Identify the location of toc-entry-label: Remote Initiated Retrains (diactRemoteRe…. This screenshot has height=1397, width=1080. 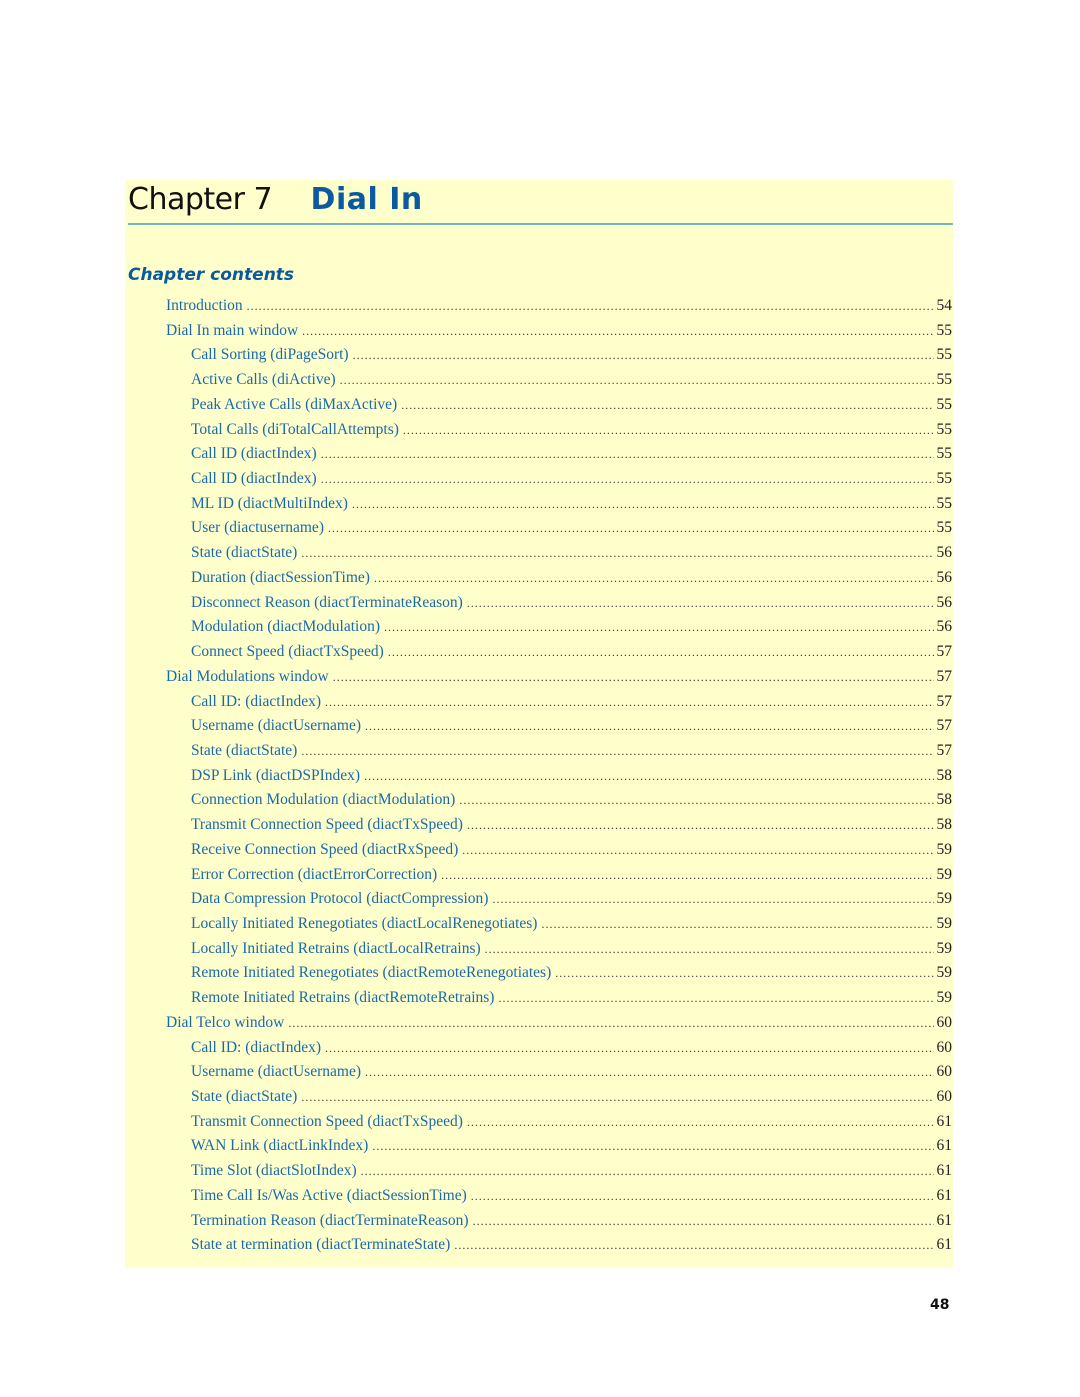
(311, 998).